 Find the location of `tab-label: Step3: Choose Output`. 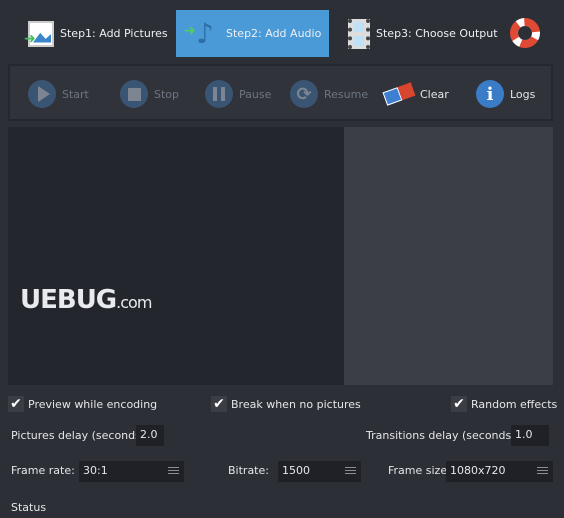

tab-label: Step3: Choose Output is located at coordinates (437, 33).